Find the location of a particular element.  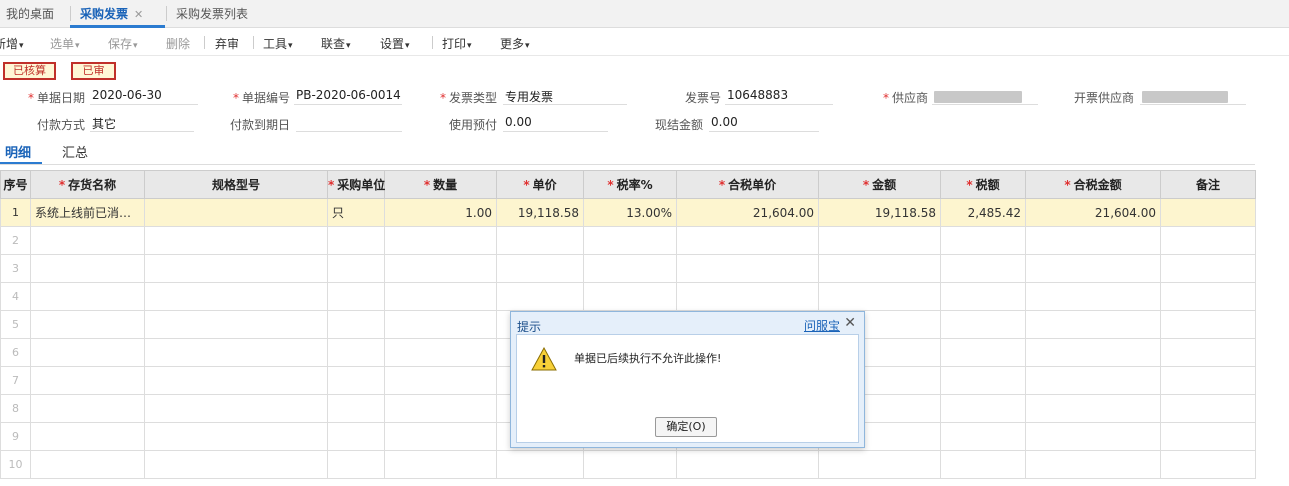

cell-note is located at coordinates (1208, 212).